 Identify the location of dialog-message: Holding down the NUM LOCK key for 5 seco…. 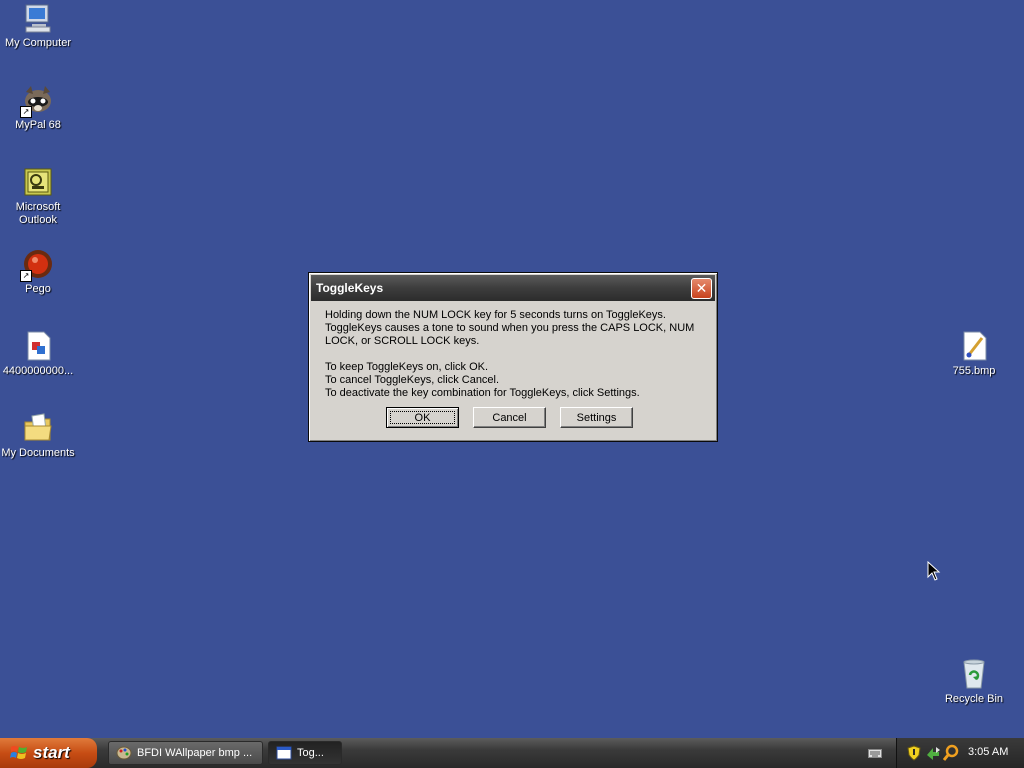
(515, 361).